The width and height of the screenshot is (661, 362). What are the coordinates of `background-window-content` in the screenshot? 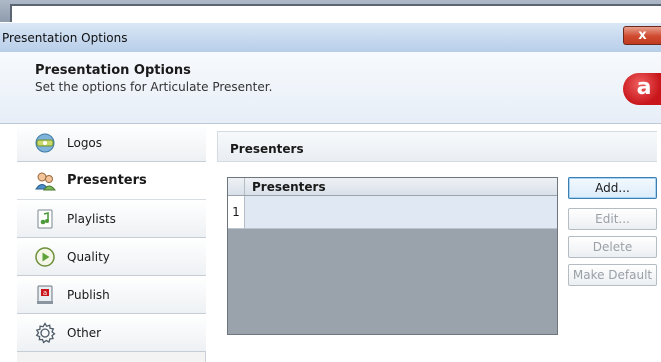 It's located at (335, 13).